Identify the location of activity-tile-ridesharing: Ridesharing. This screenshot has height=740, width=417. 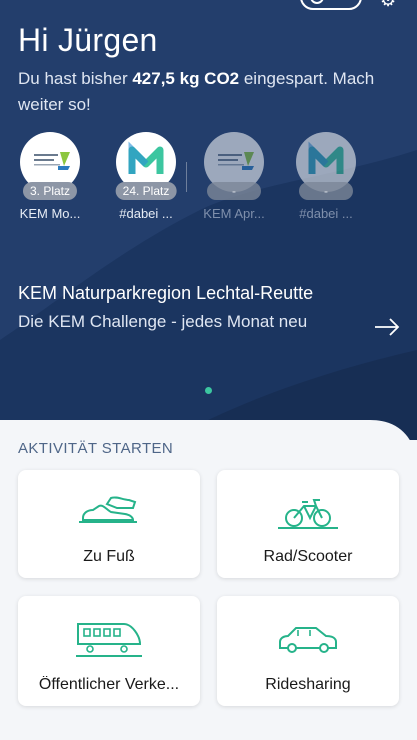
(308, 651).